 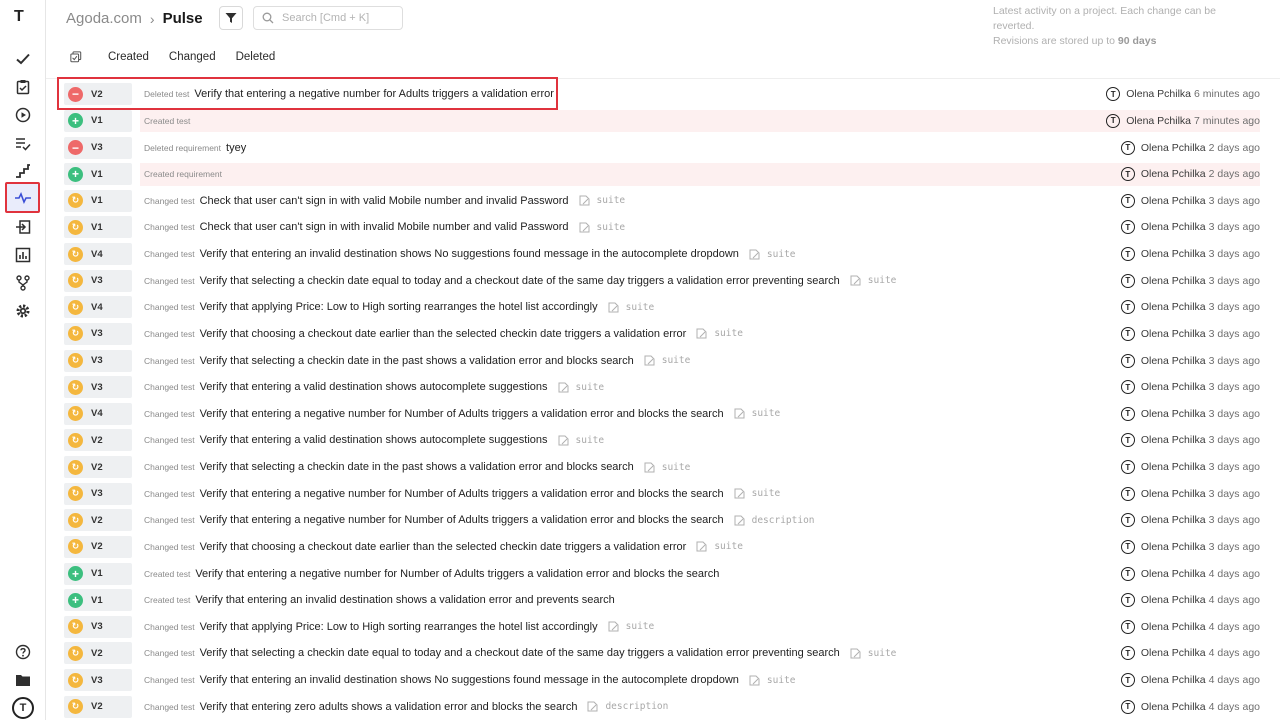 I want to click on branch-icon, so click(x=23, y=283).